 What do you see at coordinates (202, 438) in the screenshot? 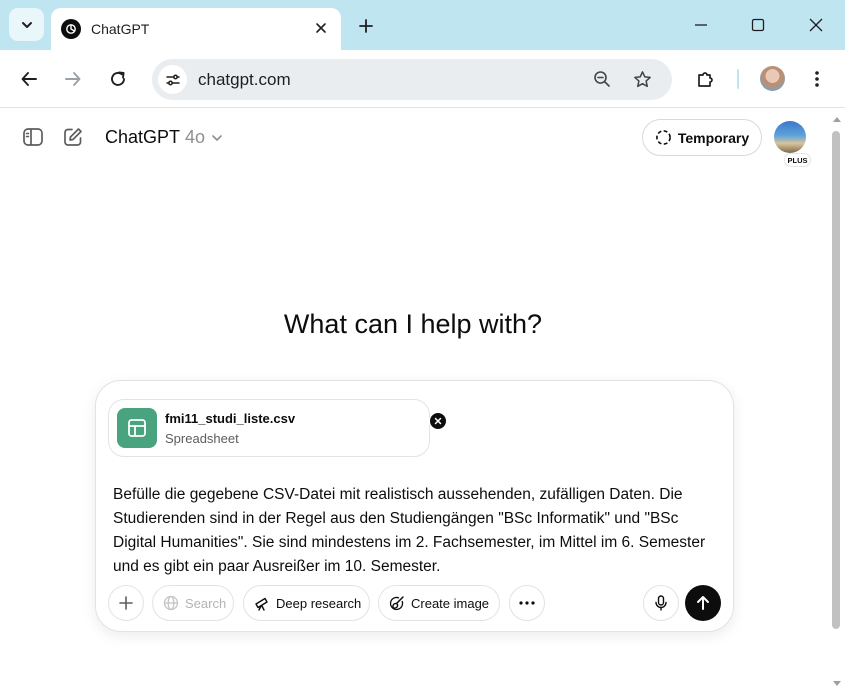
I see `attachment-file-type: Spreadsheet` at bounding box center [202, 438].